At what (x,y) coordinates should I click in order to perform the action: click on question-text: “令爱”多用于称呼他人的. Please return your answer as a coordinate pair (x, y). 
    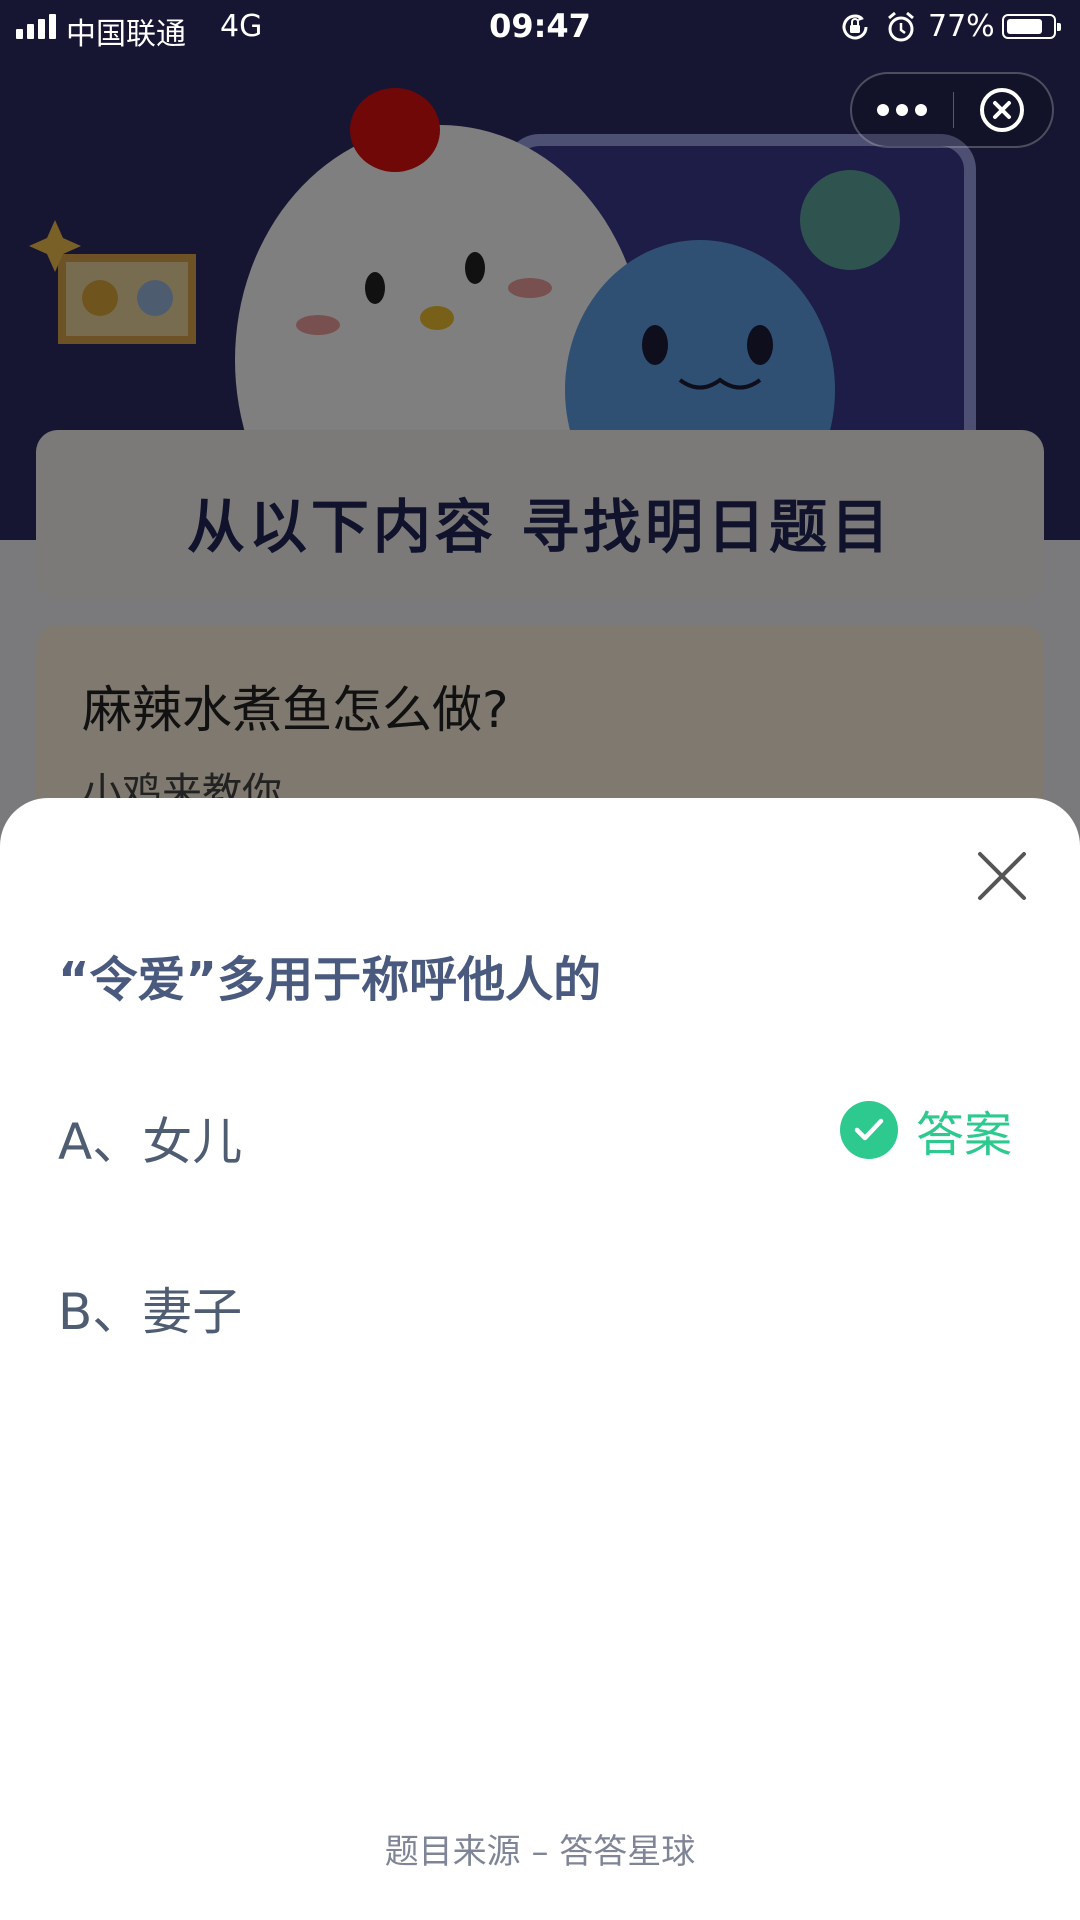
    Looking at the image, I should click on (330, 980).